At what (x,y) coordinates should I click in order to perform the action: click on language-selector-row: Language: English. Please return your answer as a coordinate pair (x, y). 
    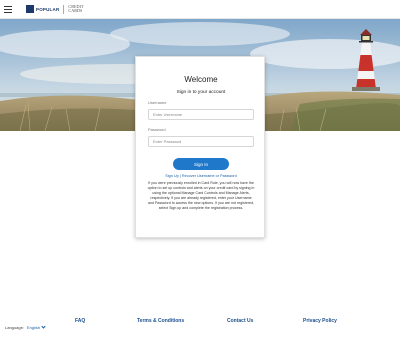
    Looking at the image, I should click on (25, 327).